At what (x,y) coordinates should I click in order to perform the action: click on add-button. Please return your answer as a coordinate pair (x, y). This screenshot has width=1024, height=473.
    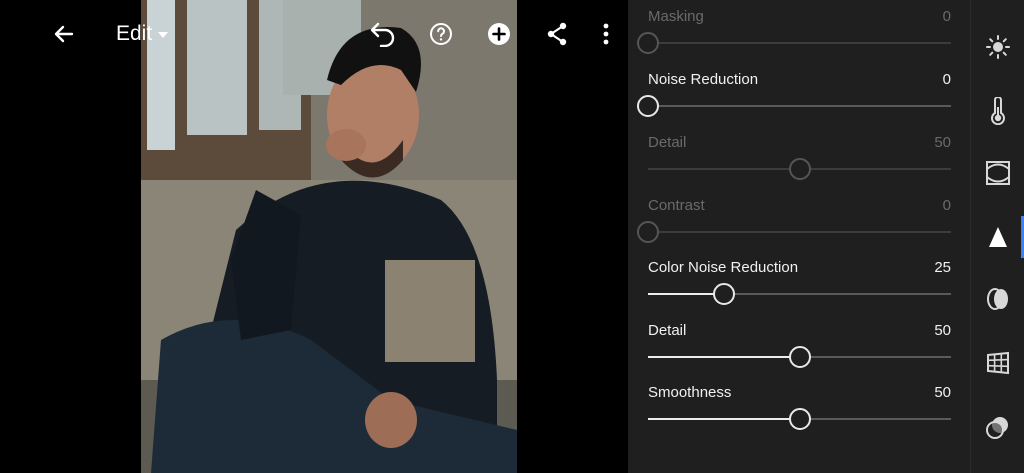
    Looking at the image, I should click on (499, 34).